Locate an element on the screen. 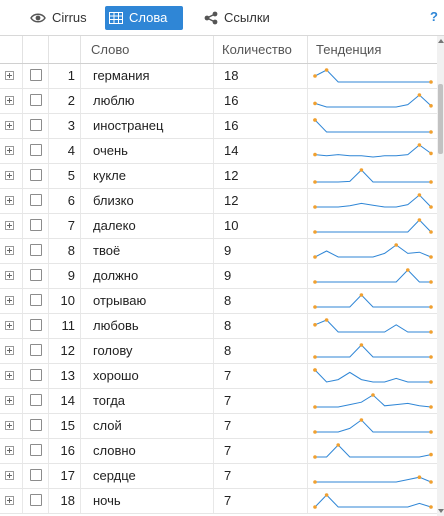  word-cell: слой is located at coordinates (146, 426).